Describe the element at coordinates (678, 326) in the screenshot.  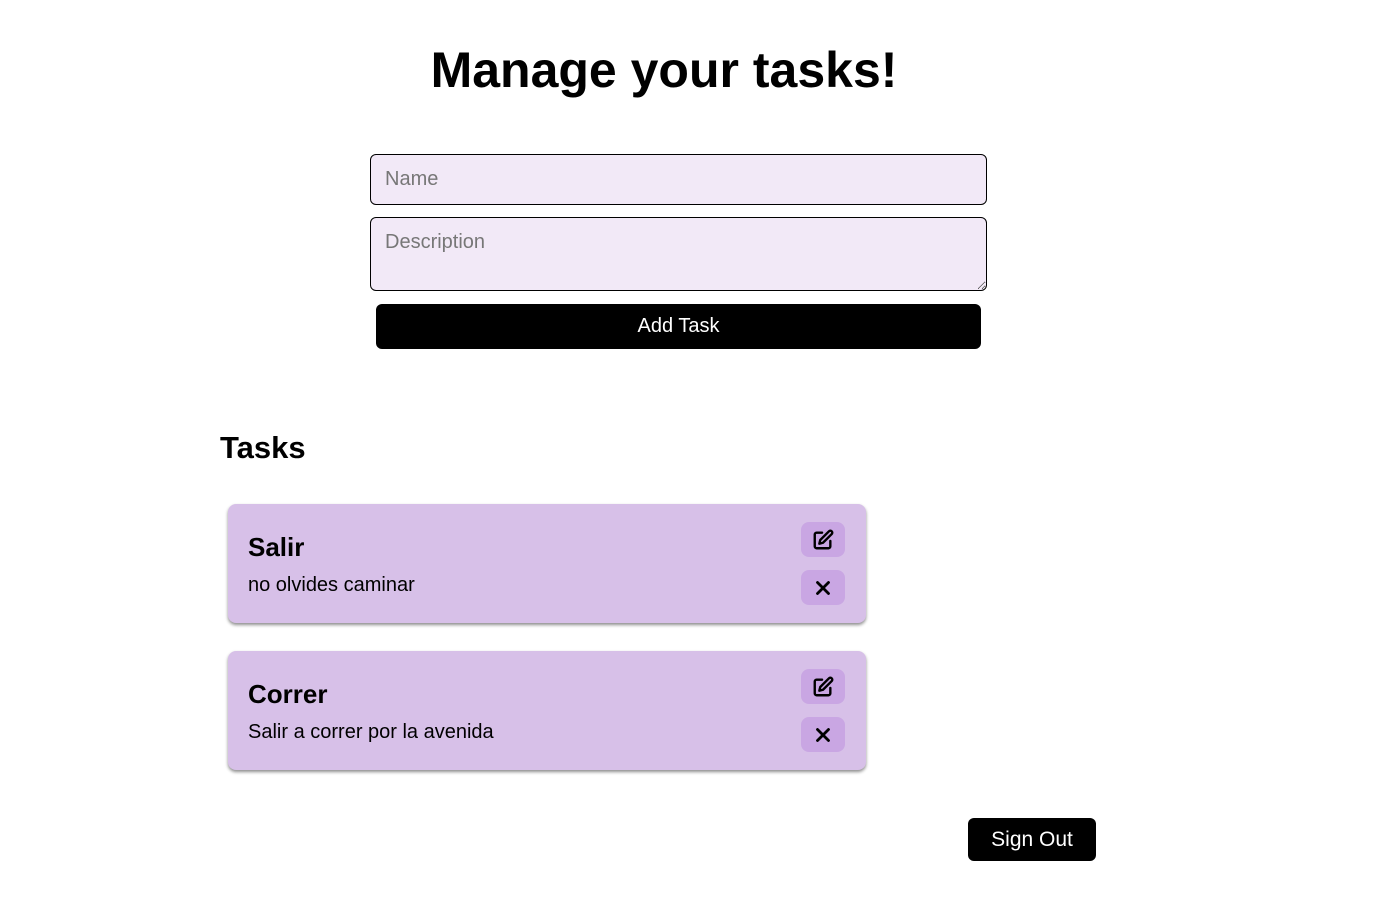
I see `add-task-button: Add Task` at that location.